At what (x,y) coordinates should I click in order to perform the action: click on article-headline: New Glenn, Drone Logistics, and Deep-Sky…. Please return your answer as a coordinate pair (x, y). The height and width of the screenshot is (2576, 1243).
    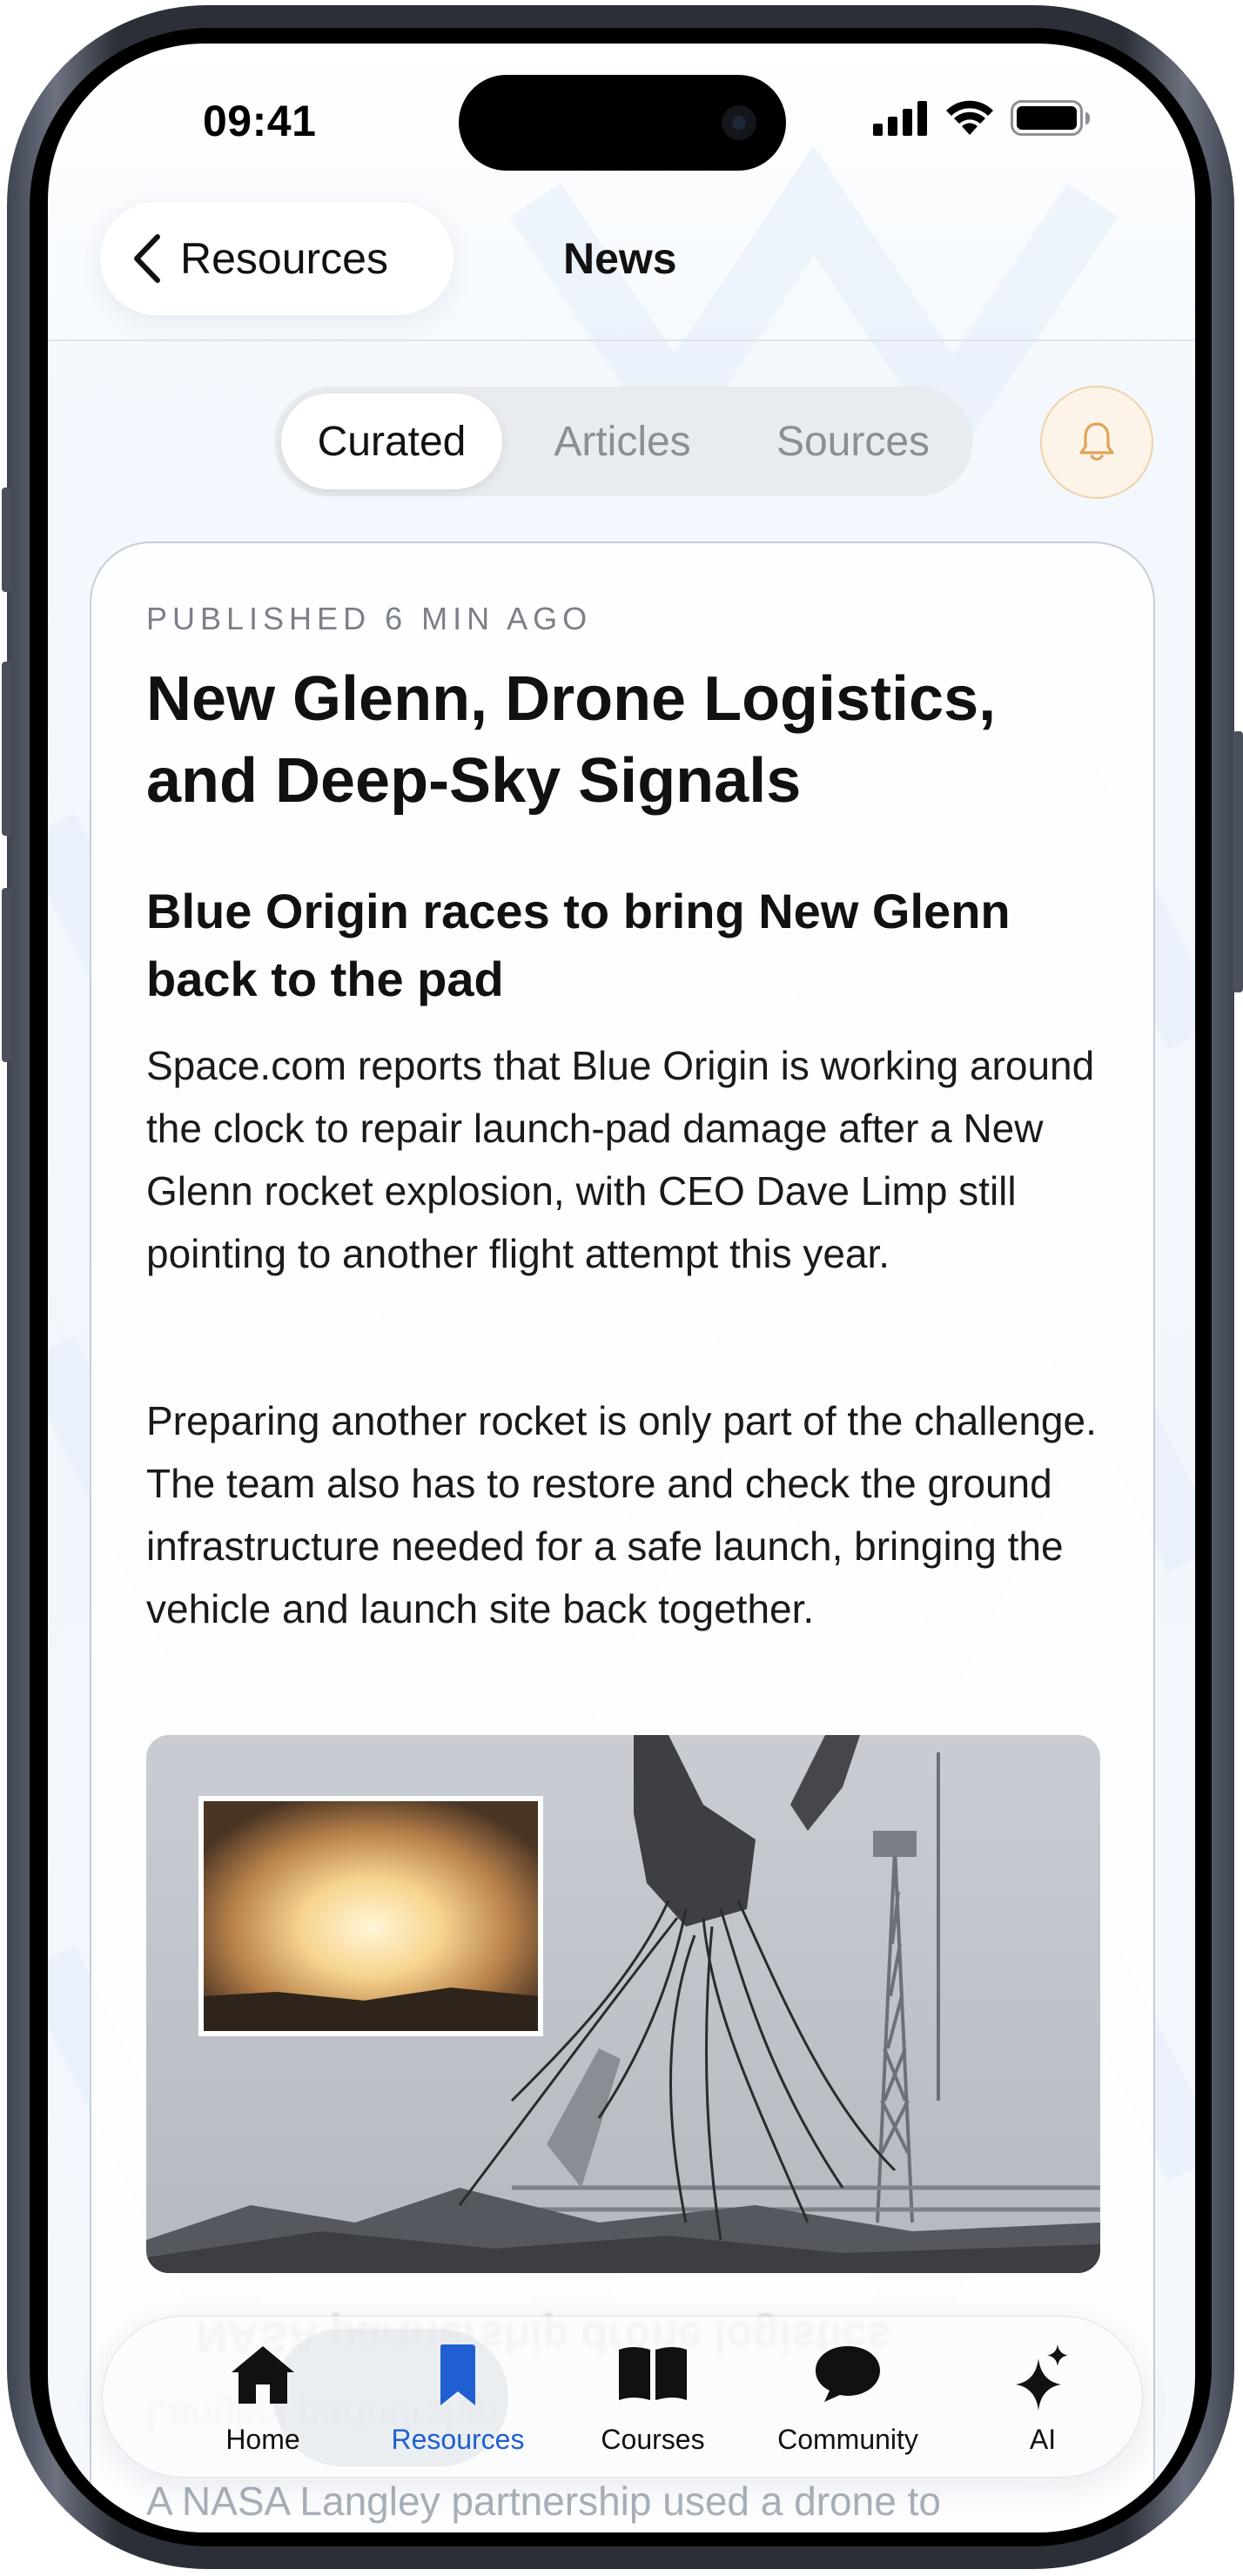
    Looking at the image, I should click on (572, 740).